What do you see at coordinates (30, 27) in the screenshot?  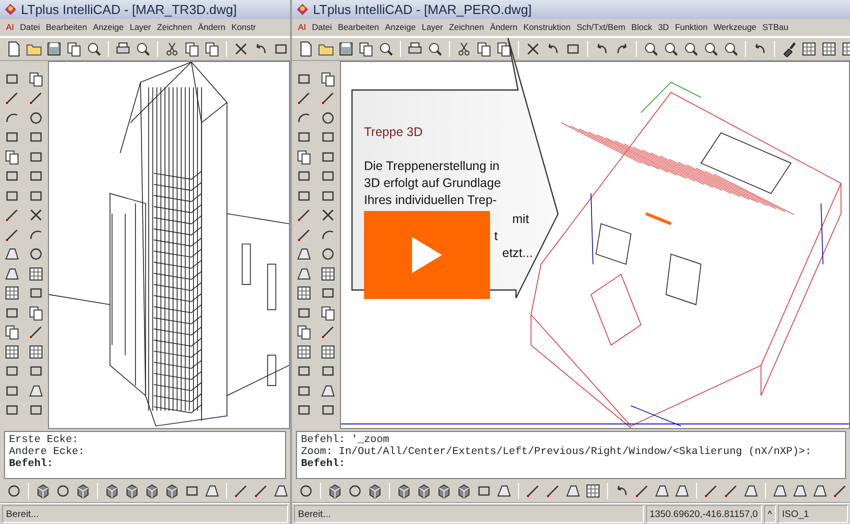 I see `menu-item: Datei` at bounding box center [30, 27].